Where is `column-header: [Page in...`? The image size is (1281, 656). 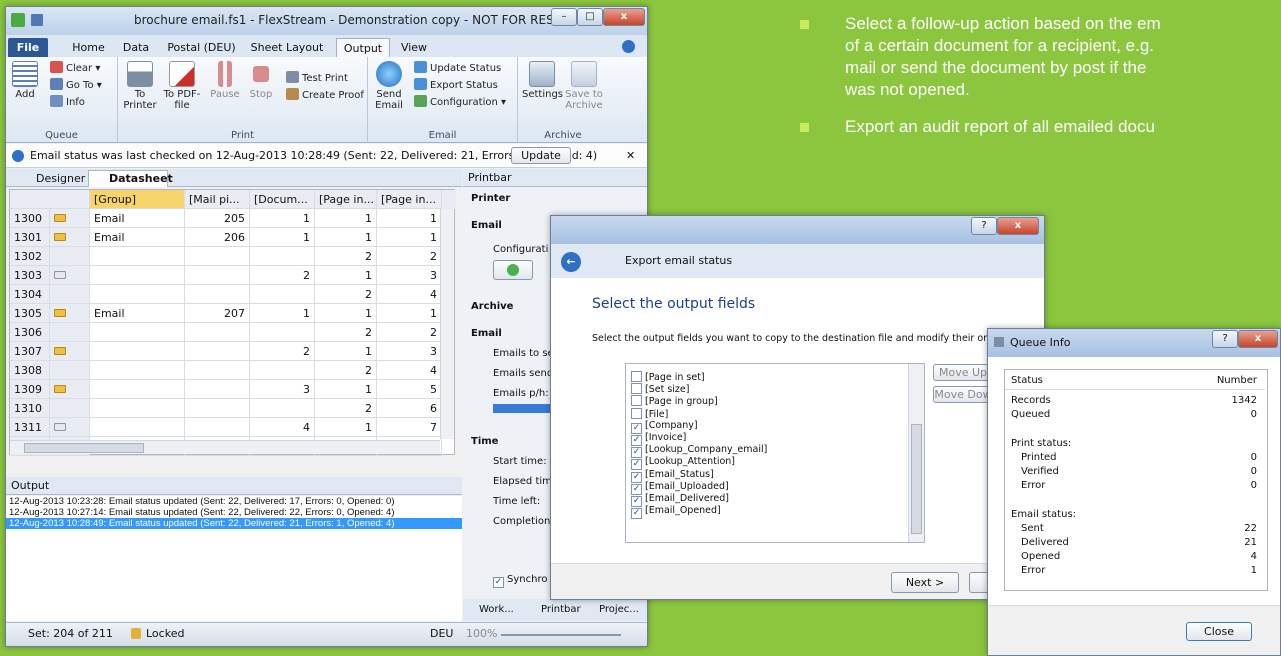 column-header: [Page in... is located at coordinates (346, 199).